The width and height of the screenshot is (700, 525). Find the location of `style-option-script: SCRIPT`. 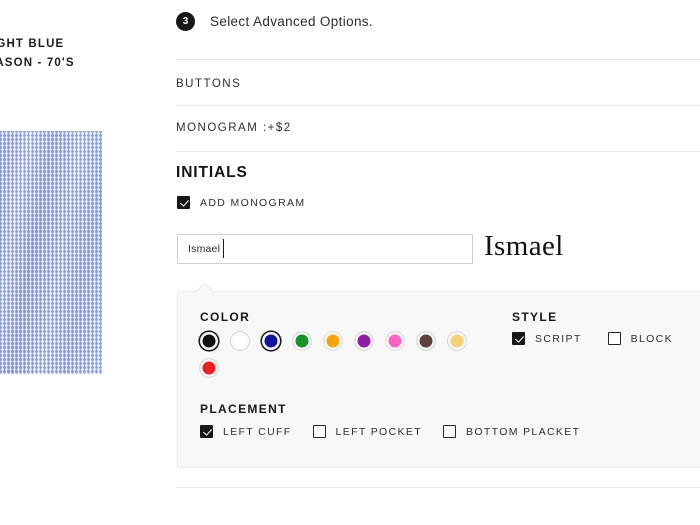

style-option-script: SCRIPT is located at coordinates (547, 338).